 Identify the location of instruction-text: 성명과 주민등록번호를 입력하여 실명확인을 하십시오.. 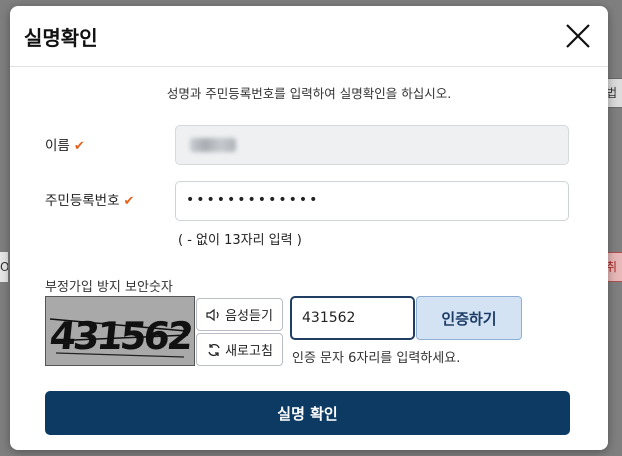
(309, 93).